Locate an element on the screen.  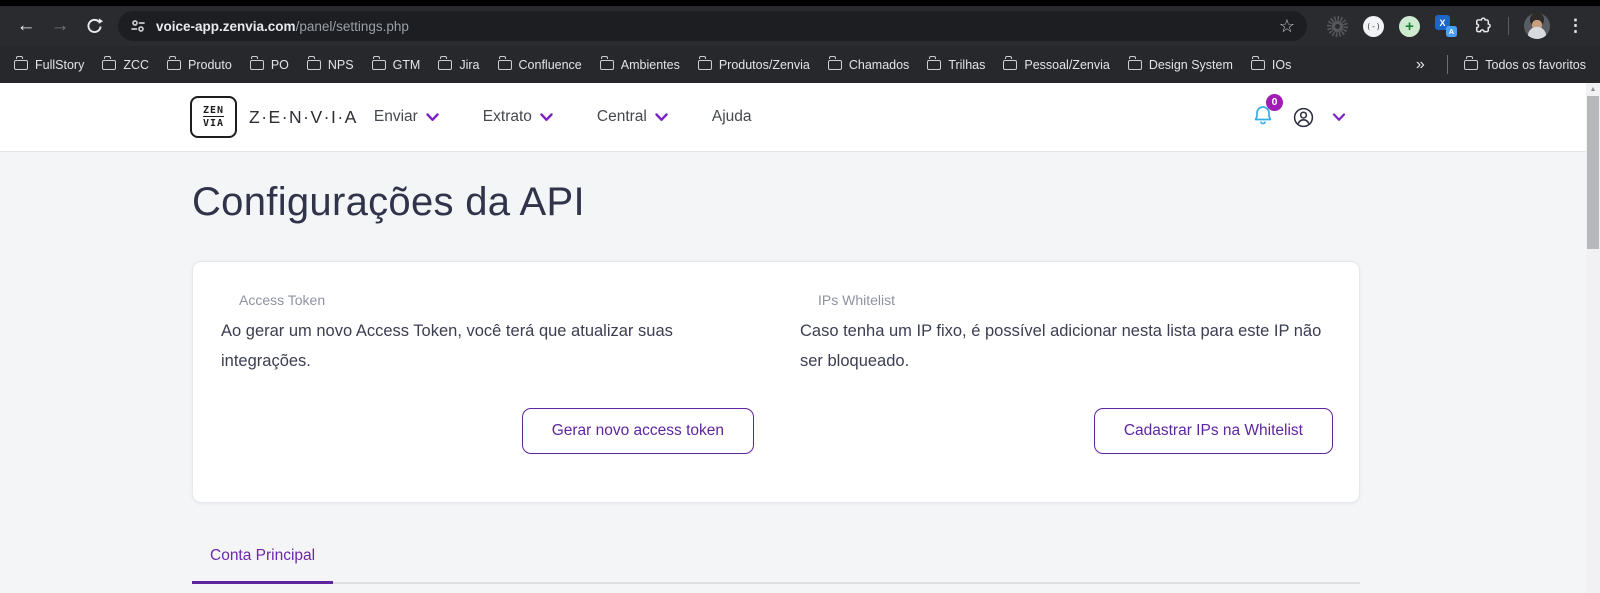
bookmark-folder-produto: Produto is located at coordinates (199, 64).